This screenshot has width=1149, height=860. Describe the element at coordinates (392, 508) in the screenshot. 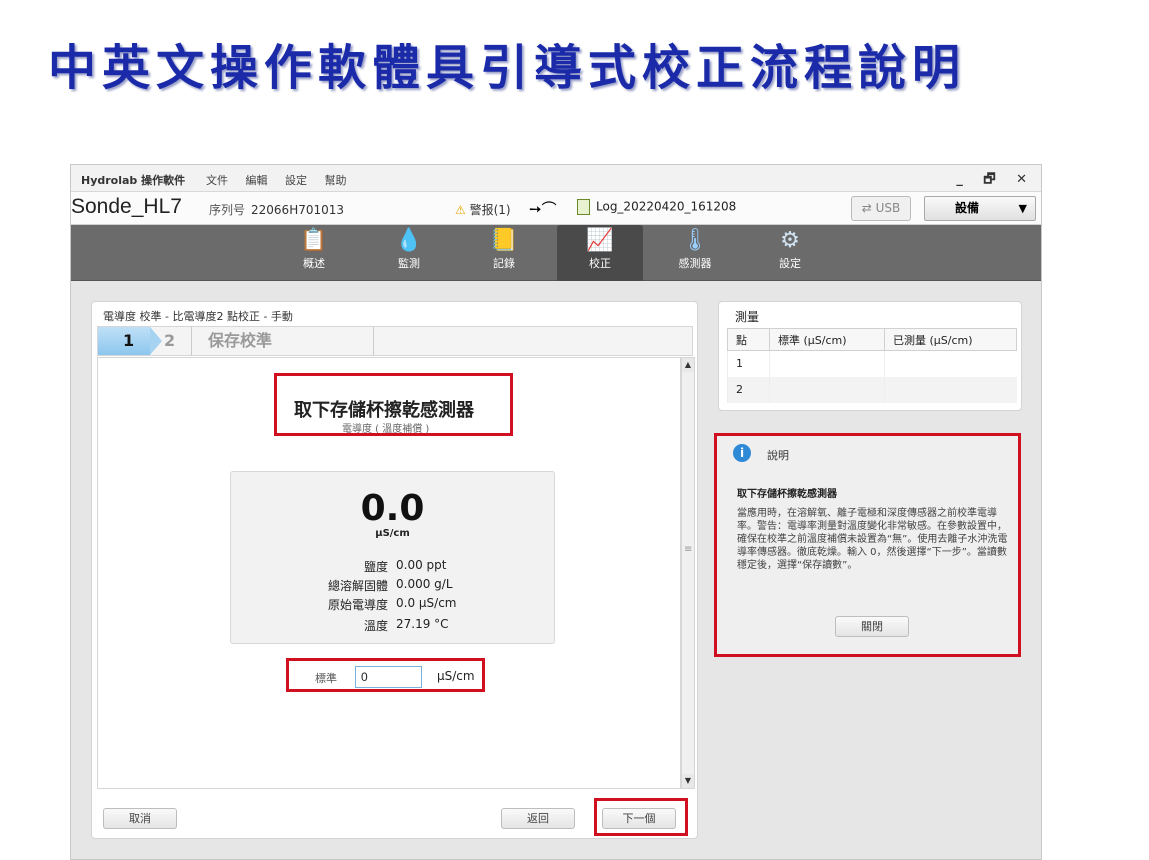

I see `reading-value: 0.0` at that location.